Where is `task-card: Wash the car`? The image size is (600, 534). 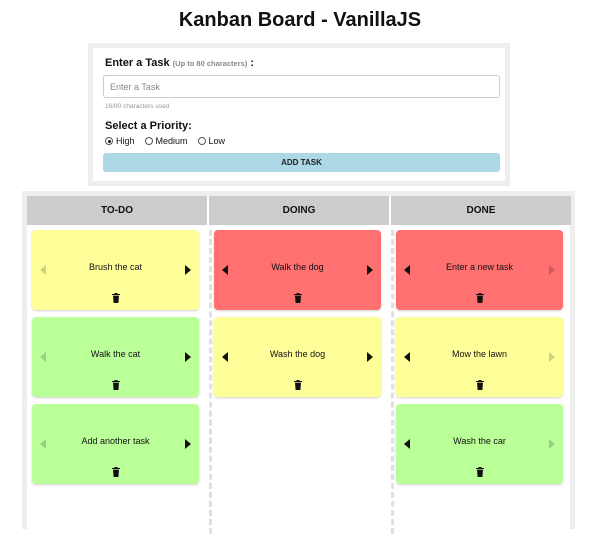 task-card: Wash the car is located at coordinates (479, 444).